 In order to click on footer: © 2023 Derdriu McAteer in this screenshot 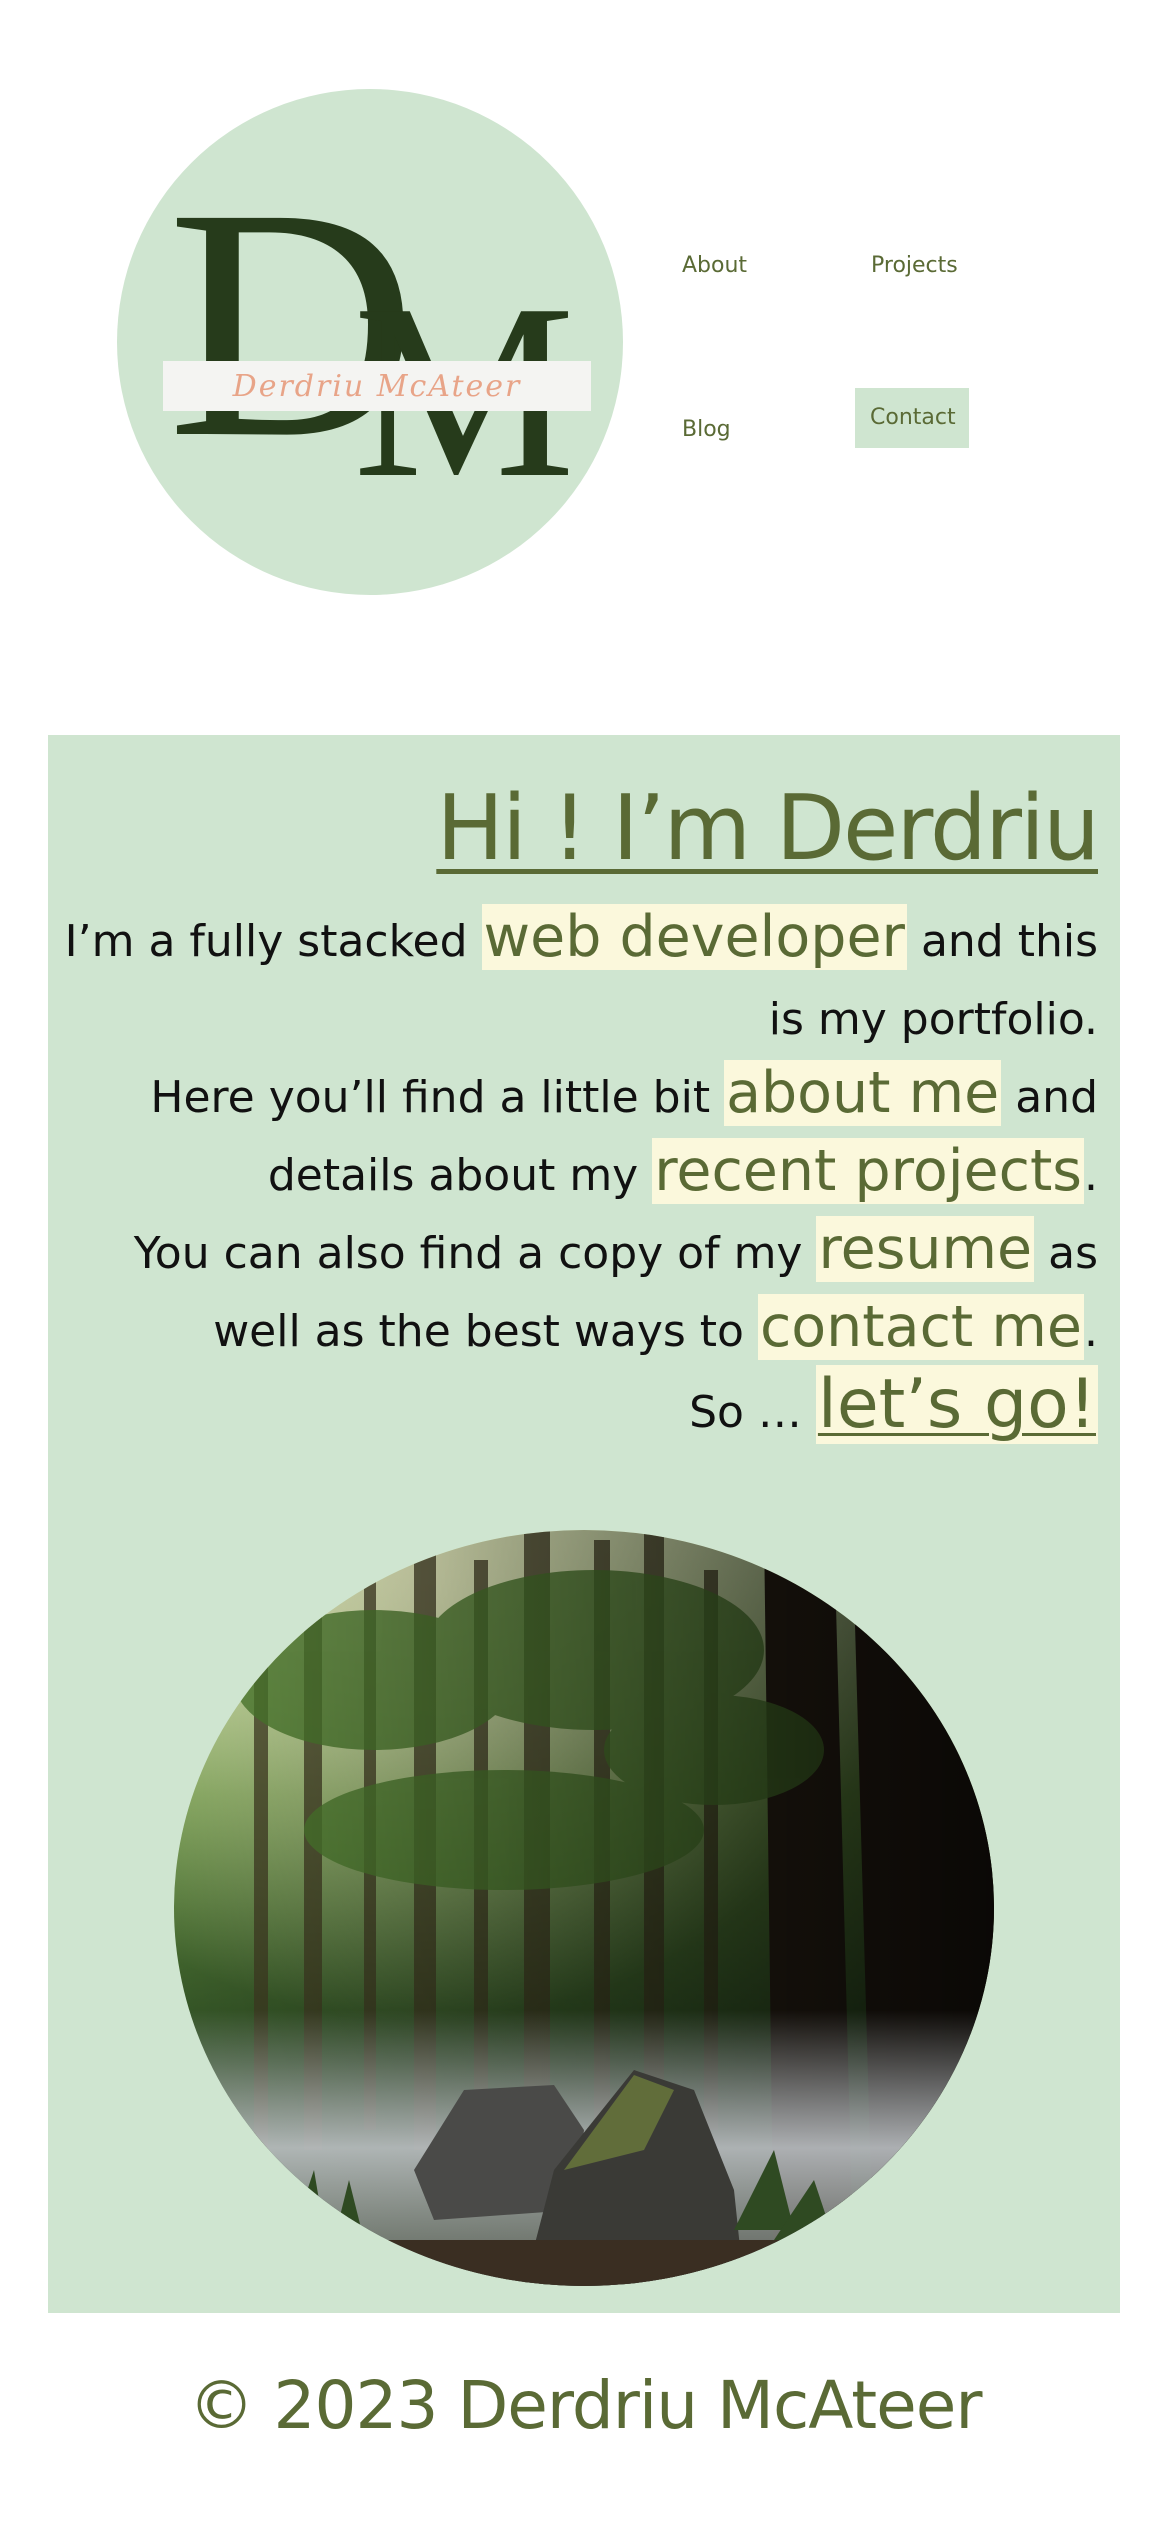, I will do `click(585, 2405)`.